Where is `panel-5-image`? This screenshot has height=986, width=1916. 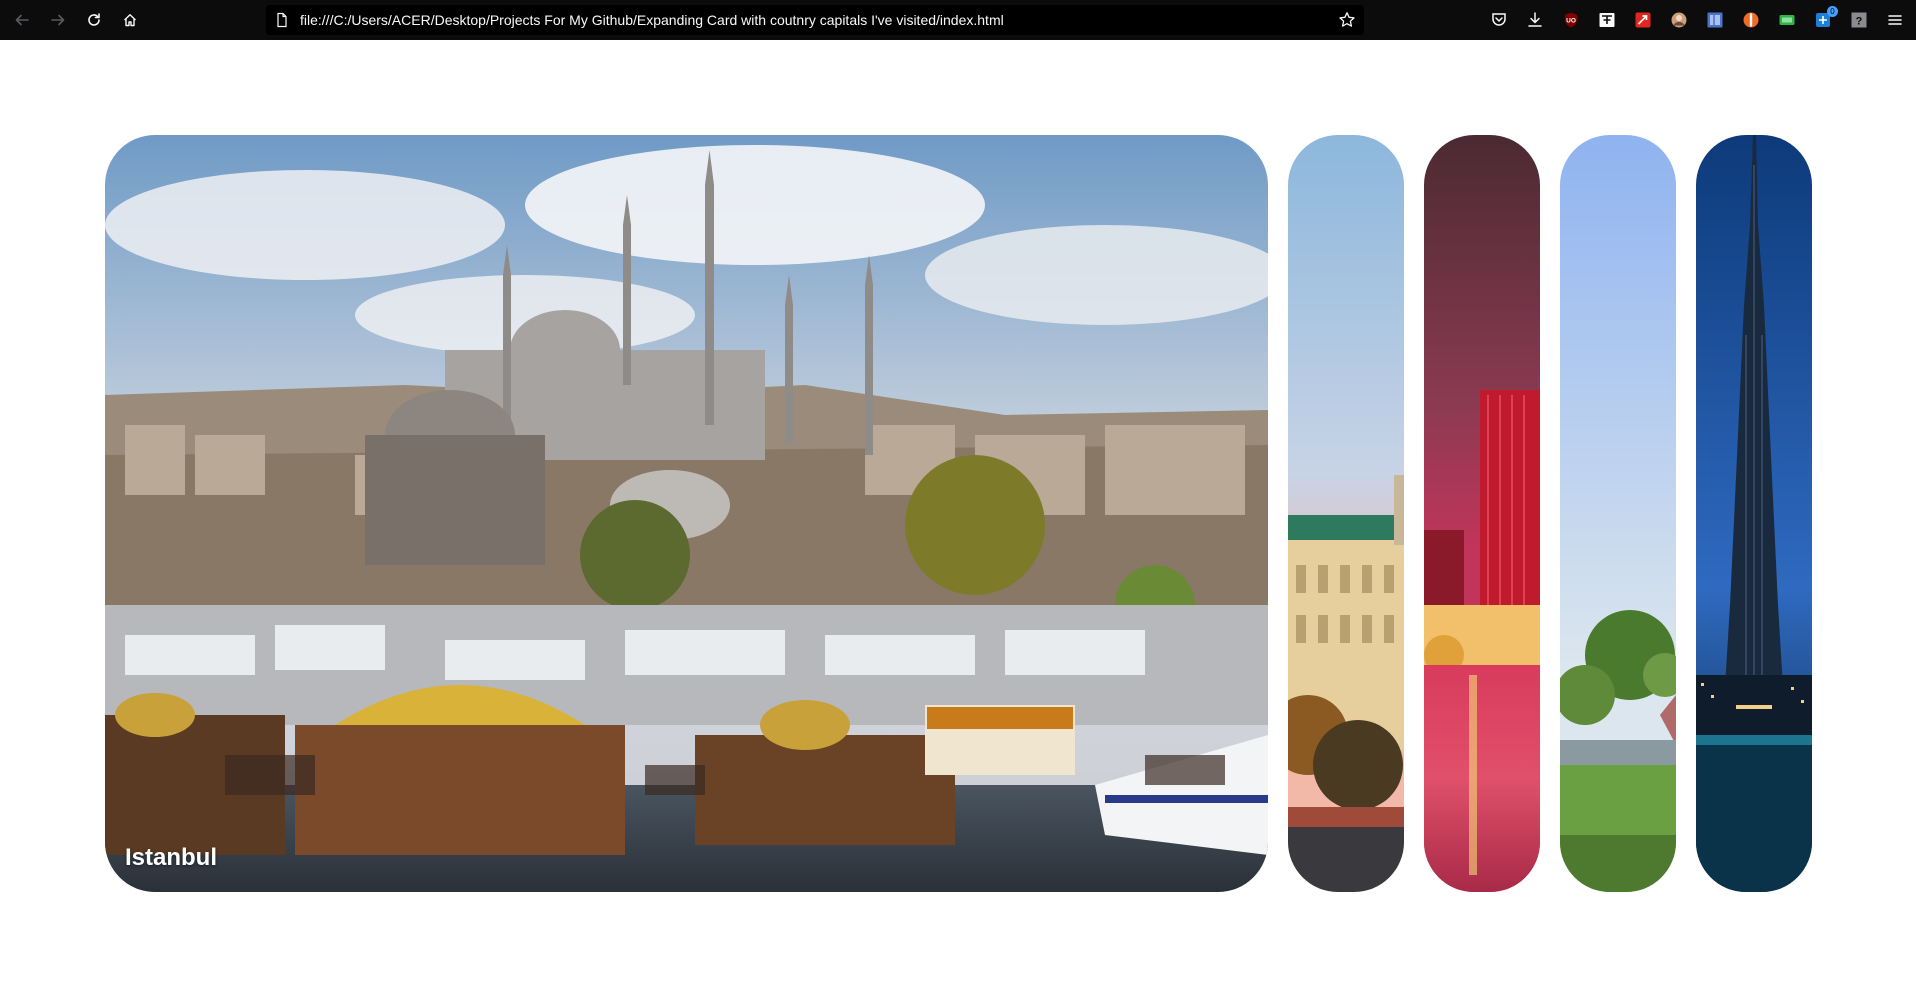 panel-5-image is located at coordinates (1754, 513).